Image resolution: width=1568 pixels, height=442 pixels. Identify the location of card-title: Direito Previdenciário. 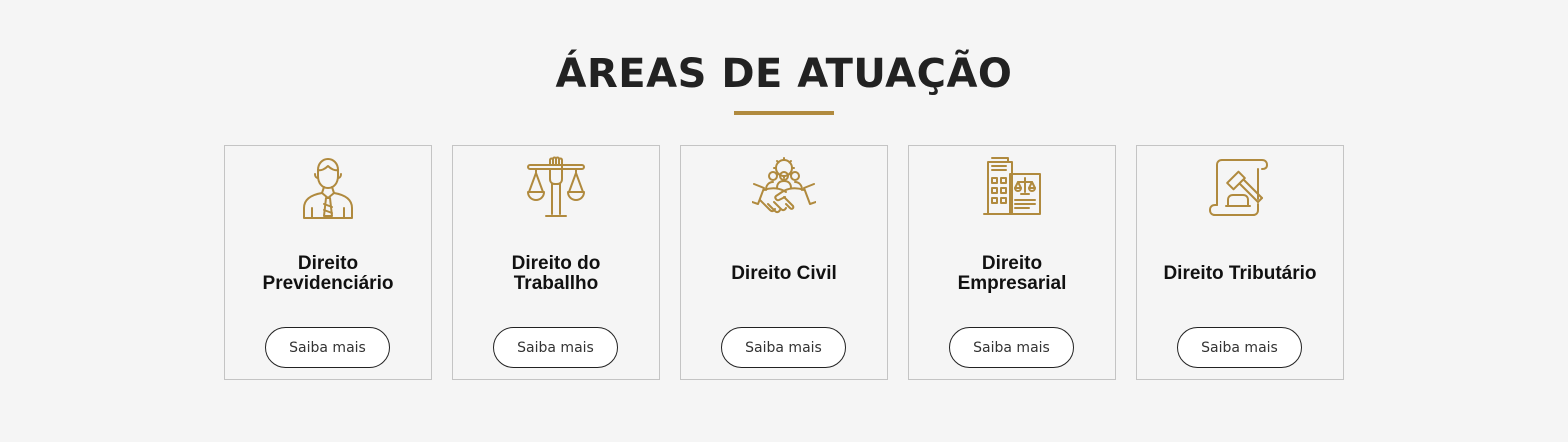
(328, 273).